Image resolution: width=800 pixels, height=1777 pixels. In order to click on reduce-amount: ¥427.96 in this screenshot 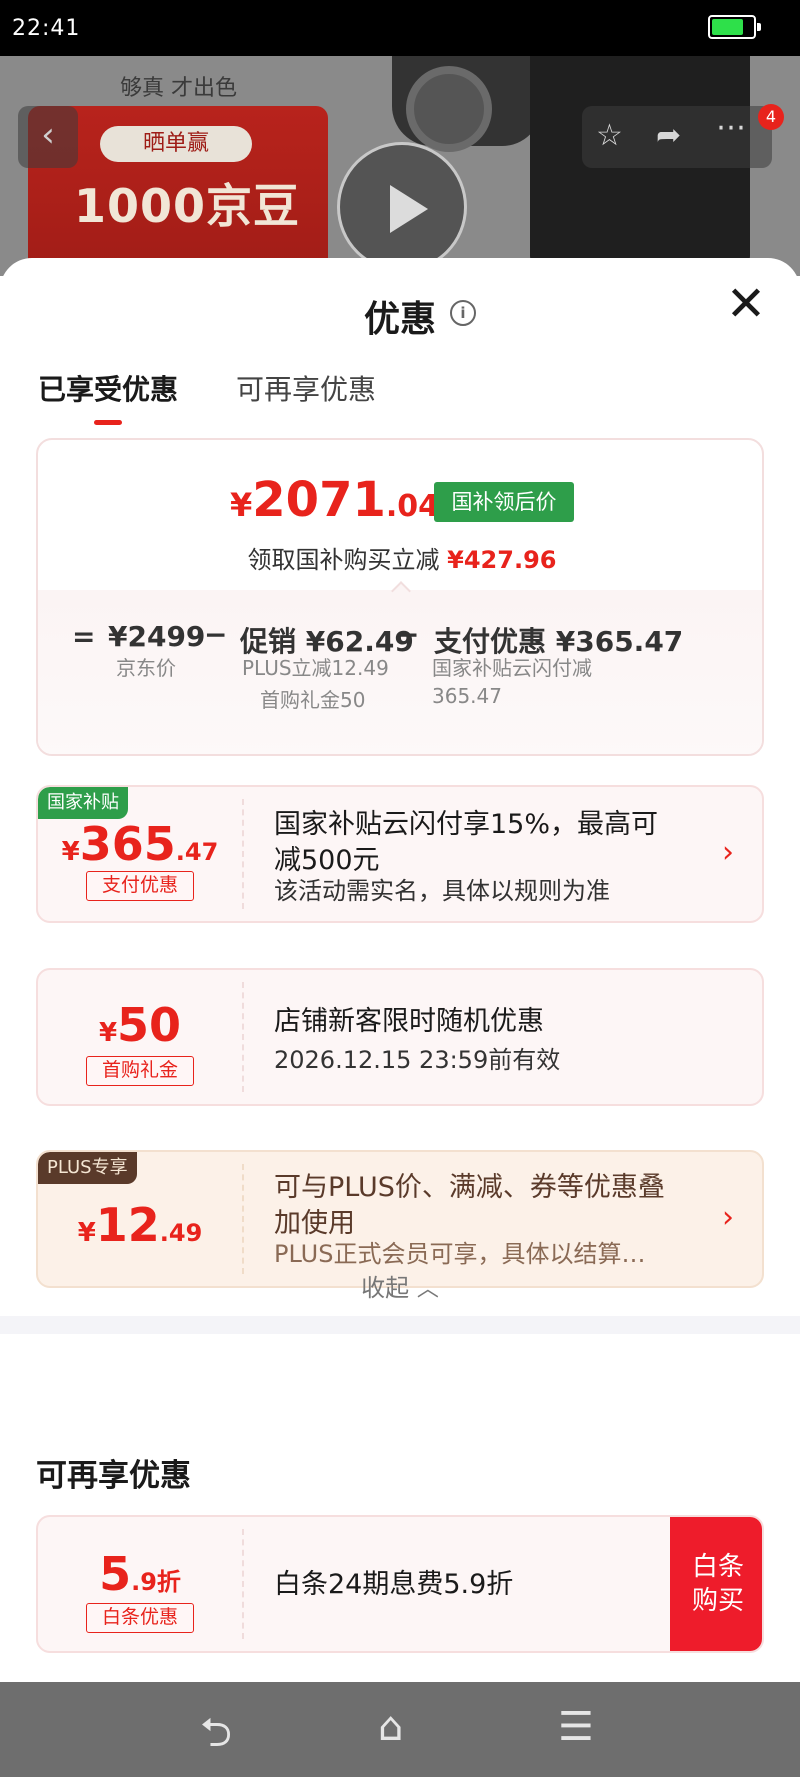, I will do `click(502, 560)`.